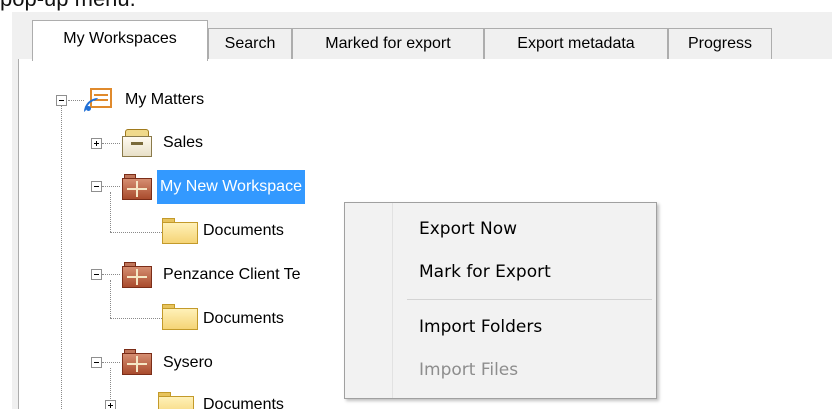  Describe the element at coordinates (68, 5) in the screenshot. I see `caption-fragment: pop-up menu.` at that location.